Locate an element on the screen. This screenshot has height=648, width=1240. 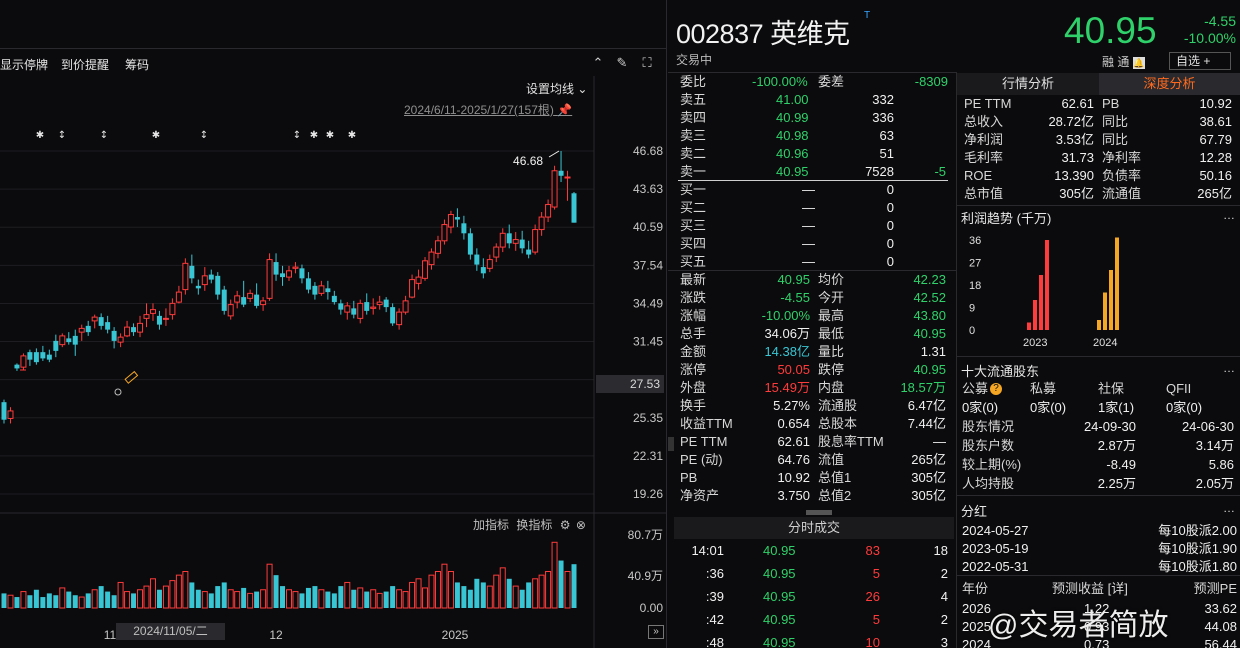
toolbar-chips: 筹码 is located at coordinates (137, 64).